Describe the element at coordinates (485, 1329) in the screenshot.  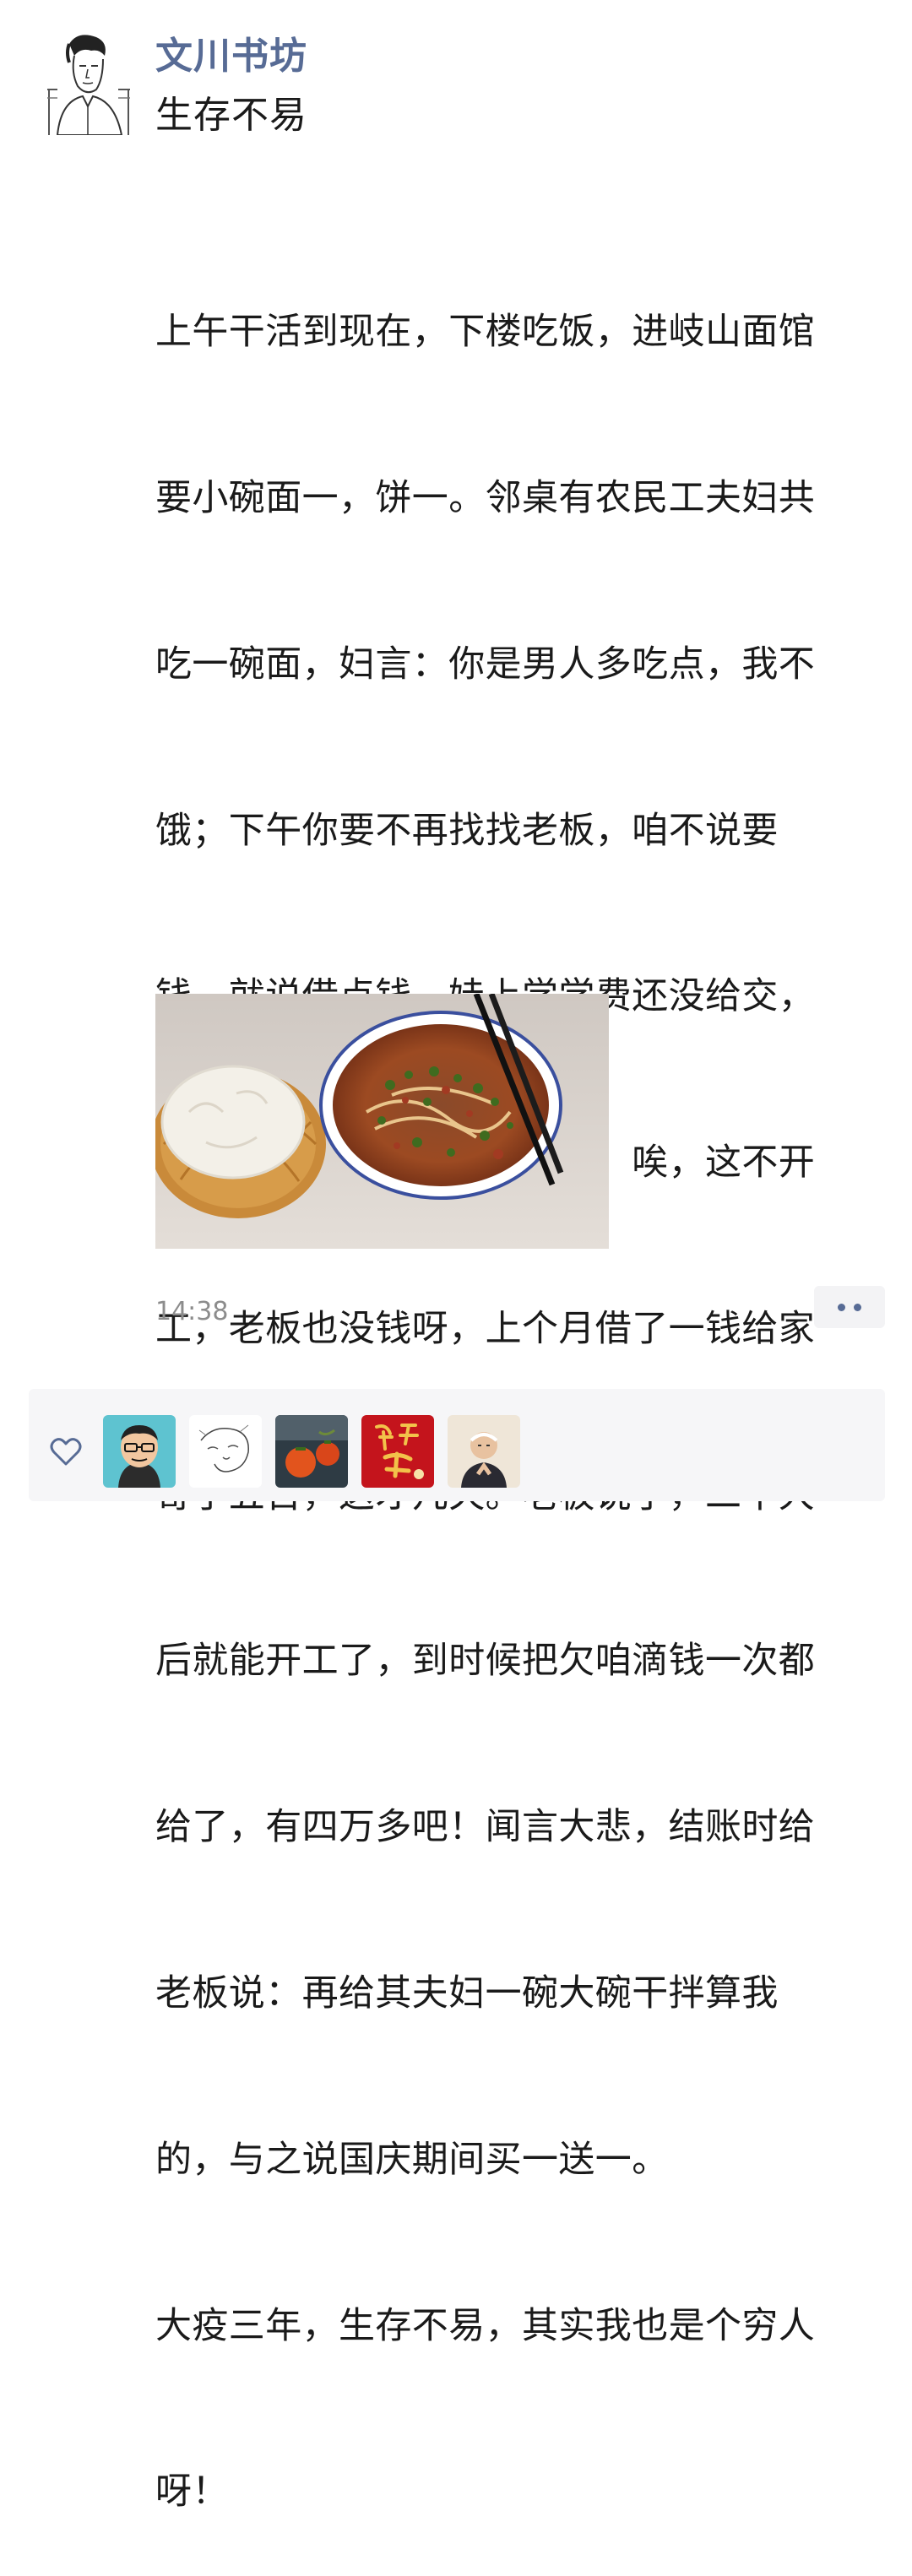
I see `post-body-line: 工，老板也没钱呀，上个月借了一钱给家` at that location.